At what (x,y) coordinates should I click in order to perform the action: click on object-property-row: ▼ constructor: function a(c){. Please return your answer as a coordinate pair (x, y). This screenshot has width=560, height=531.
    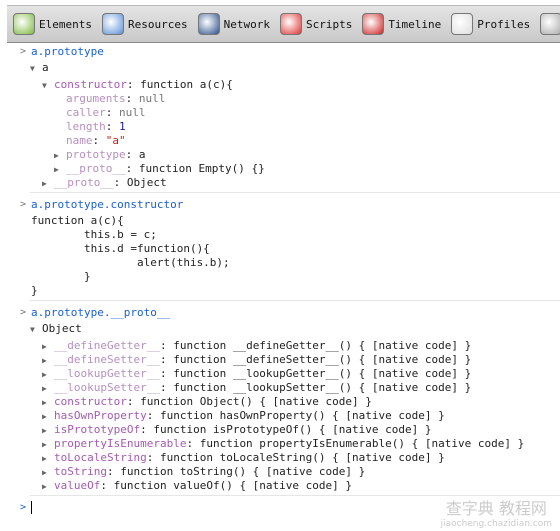
    Looking at the image, I should click on (137, 85).